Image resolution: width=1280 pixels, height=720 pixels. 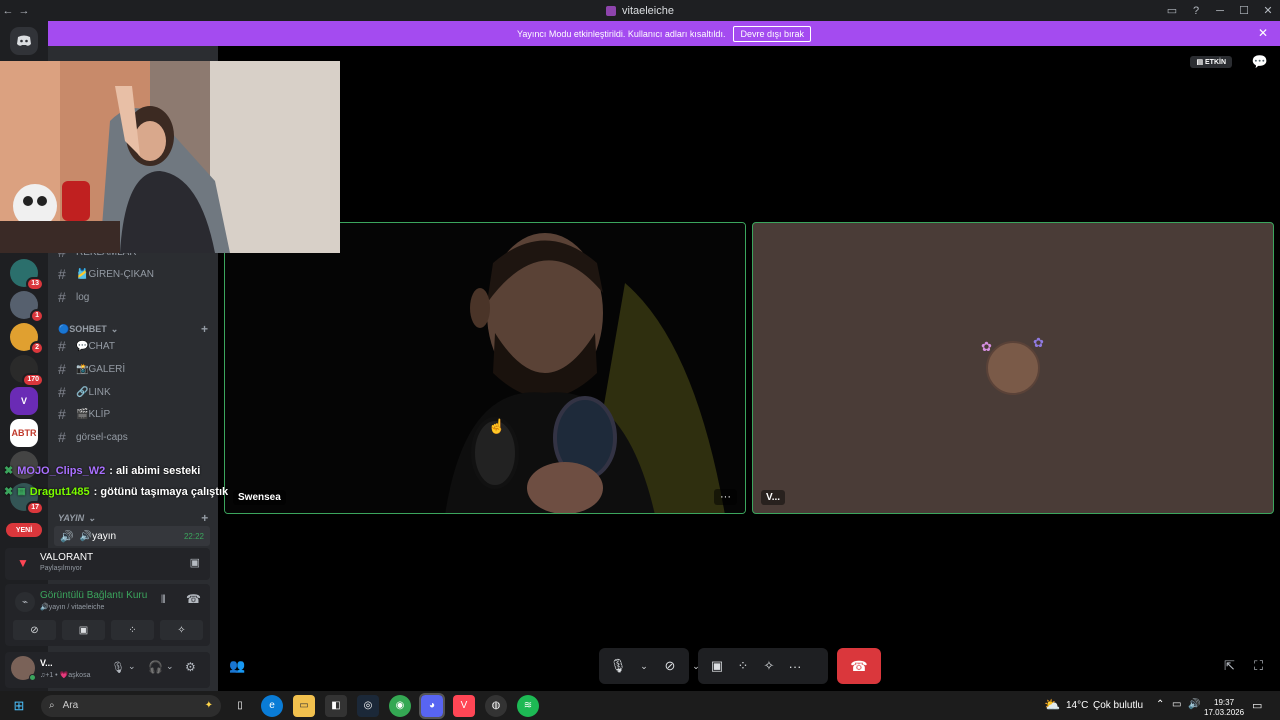 I want to click on invite-user-icon: 👥, so click(x=237, y=666).